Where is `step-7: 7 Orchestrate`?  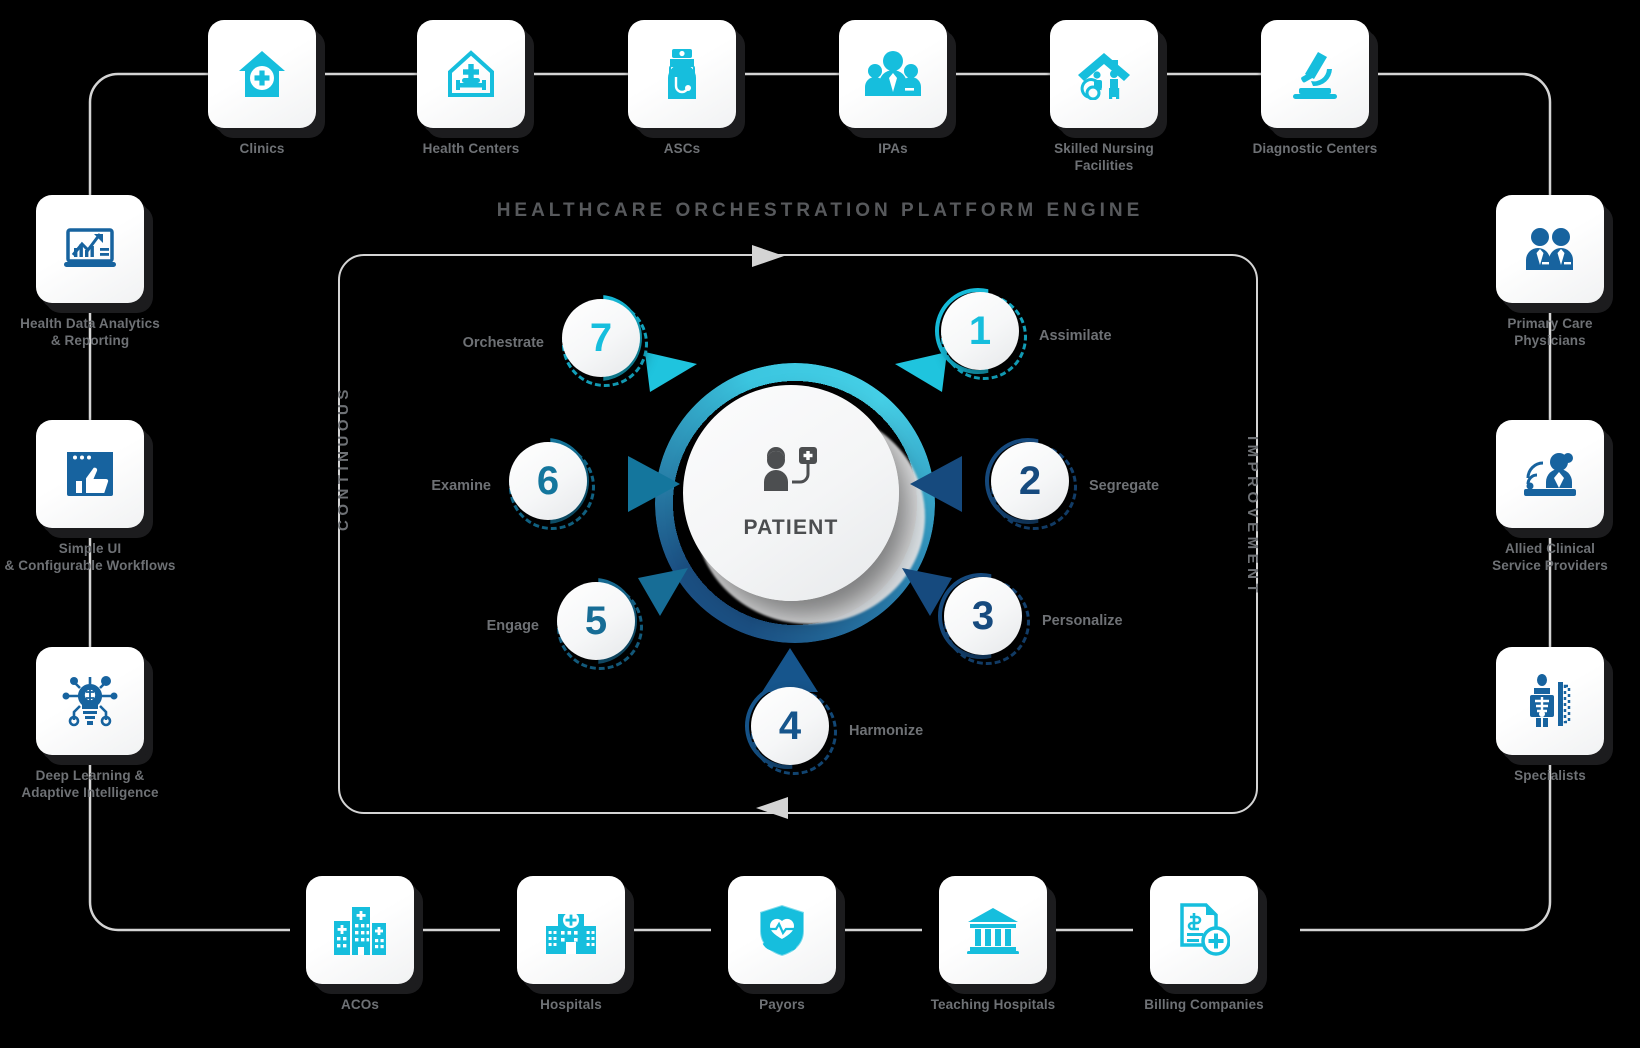
step-7: 7 Orchestrate is located at coordinates (555, 341).